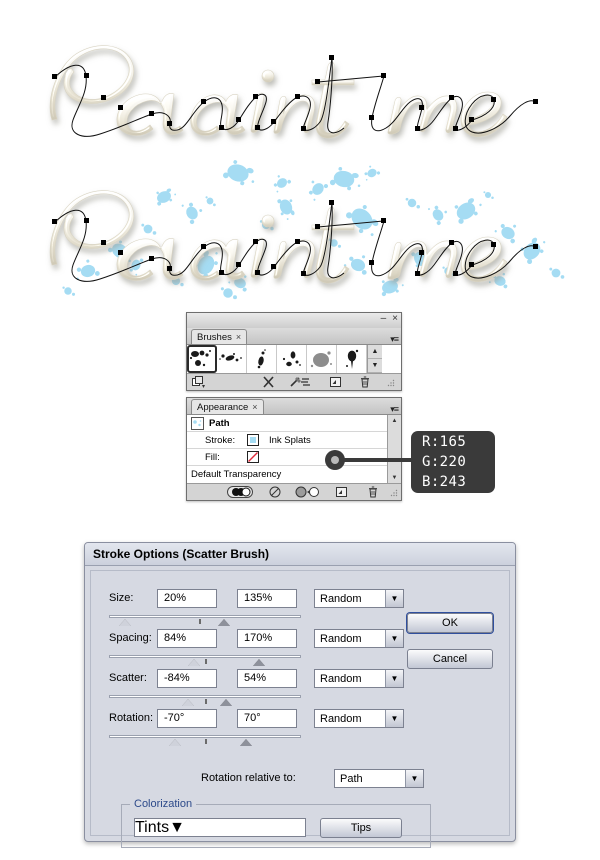 This screenshot has width=600, height=860. Describe the element at coordinates (307, 492) in the screenshot. I see `reduce-to-basic-appearance-icon` at that location.